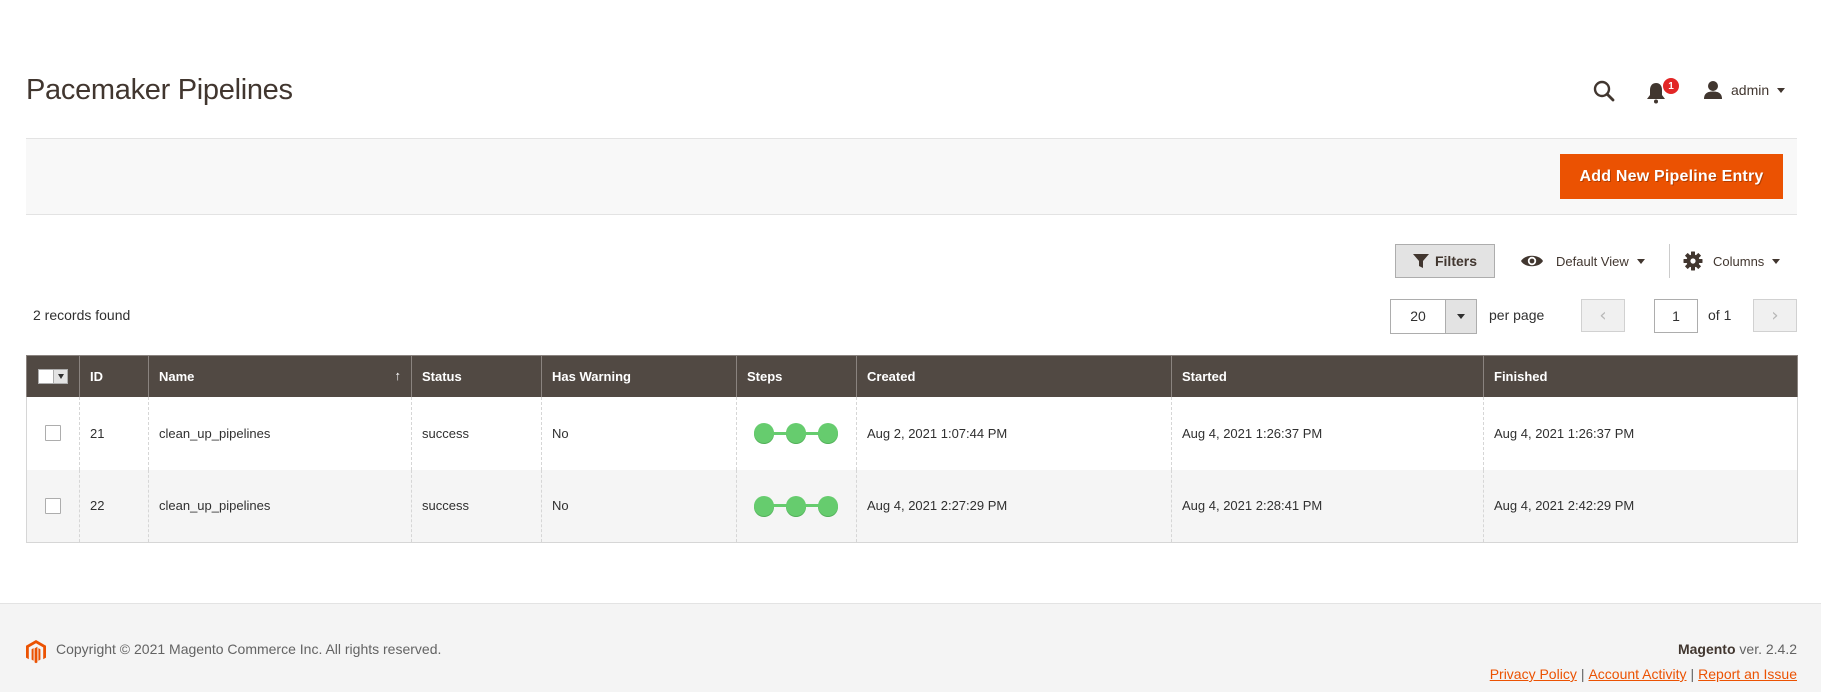  Describe the element at coordinates (1592, 261) in the screenshot. I see `view-label: Default View` at that location.